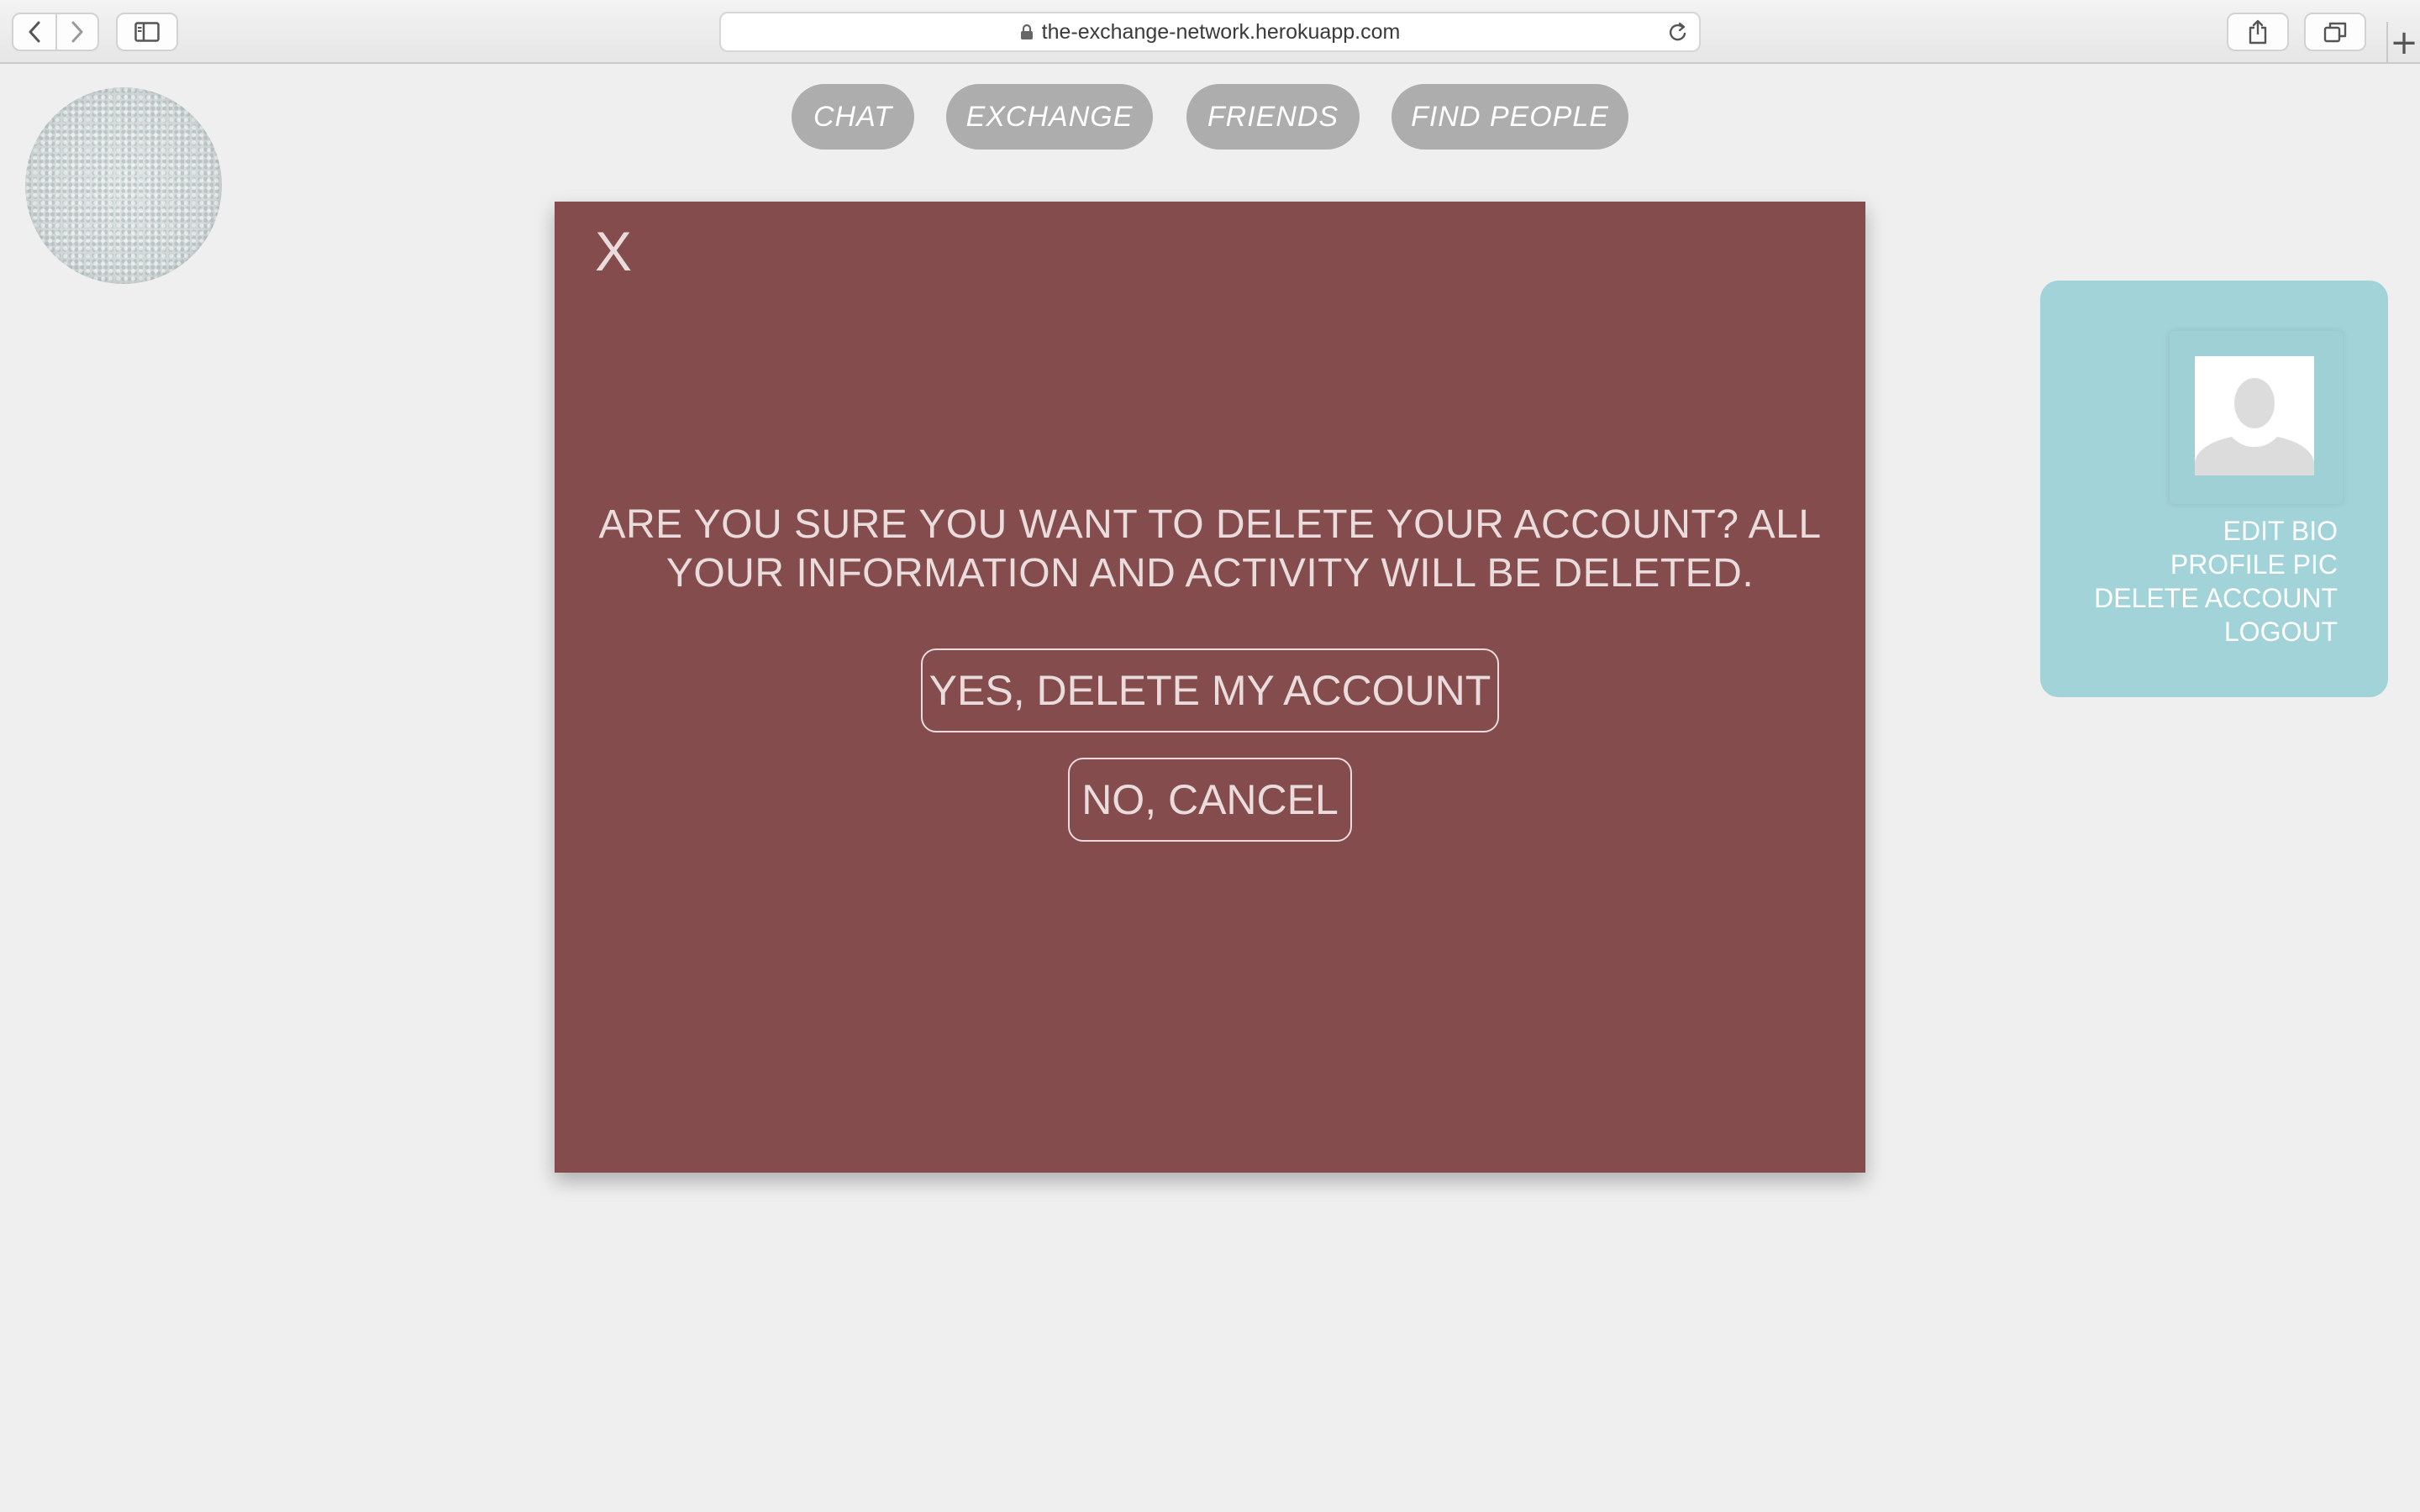 The image size is (2420, 1512). I want to click on tabs-button, so click(2335, 32).